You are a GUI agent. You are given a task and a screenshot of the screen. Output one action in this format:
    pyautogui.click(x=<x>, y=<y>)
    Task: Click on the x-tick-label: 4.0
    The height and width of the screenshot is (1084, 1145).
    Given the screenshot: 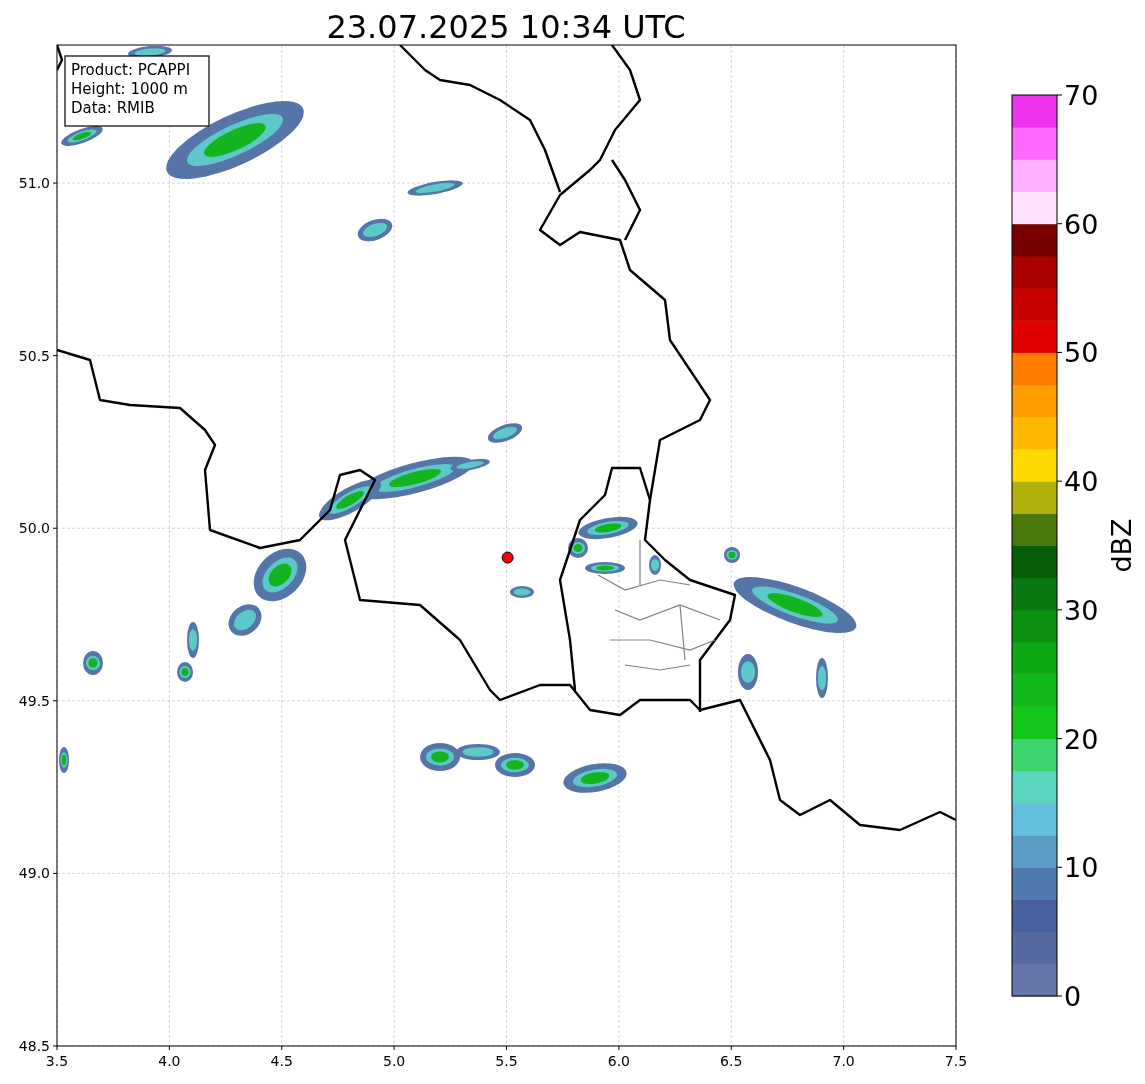 What is the action you would take?
    pyautogui.click(x=169, y=1061)
    